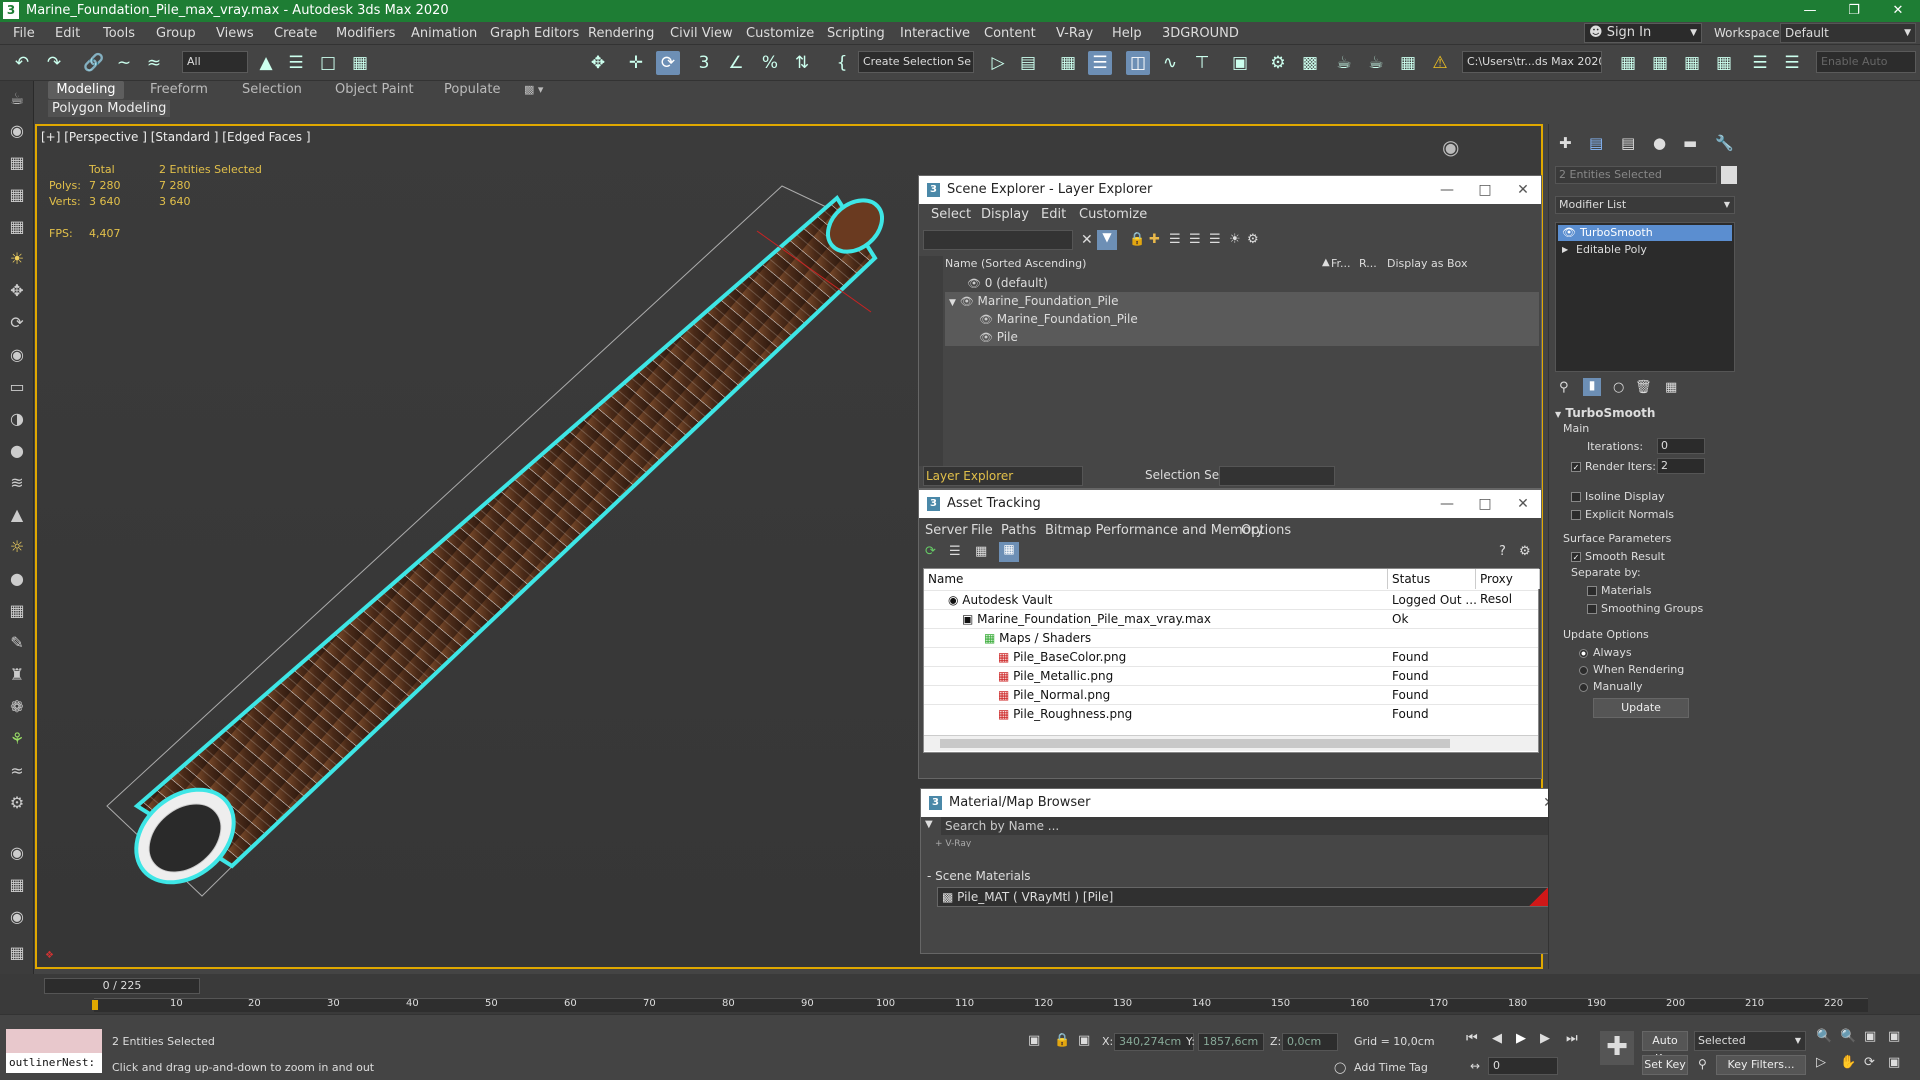 The height and width of the screenshot is (1080, 1920). I want to click on render-iters-spinner: 2, so click(1681, 466).